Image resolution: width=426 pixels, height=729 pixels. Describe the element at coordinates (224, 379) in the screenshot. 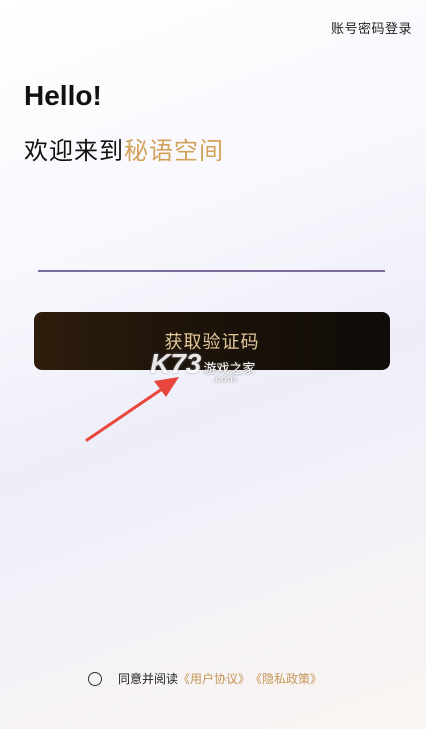

I see `watermark-sub: .com` at that location.